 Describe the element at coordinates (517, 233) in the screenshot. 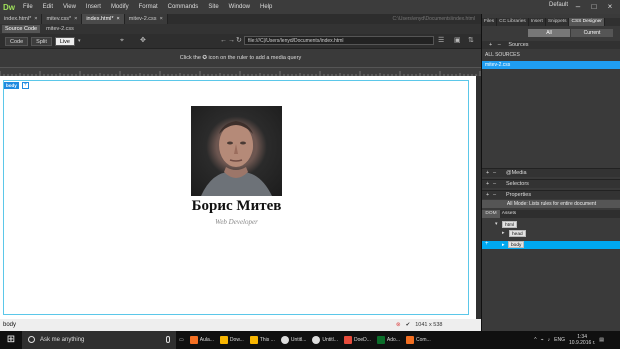

I see `dom-node-head: head` at that location.